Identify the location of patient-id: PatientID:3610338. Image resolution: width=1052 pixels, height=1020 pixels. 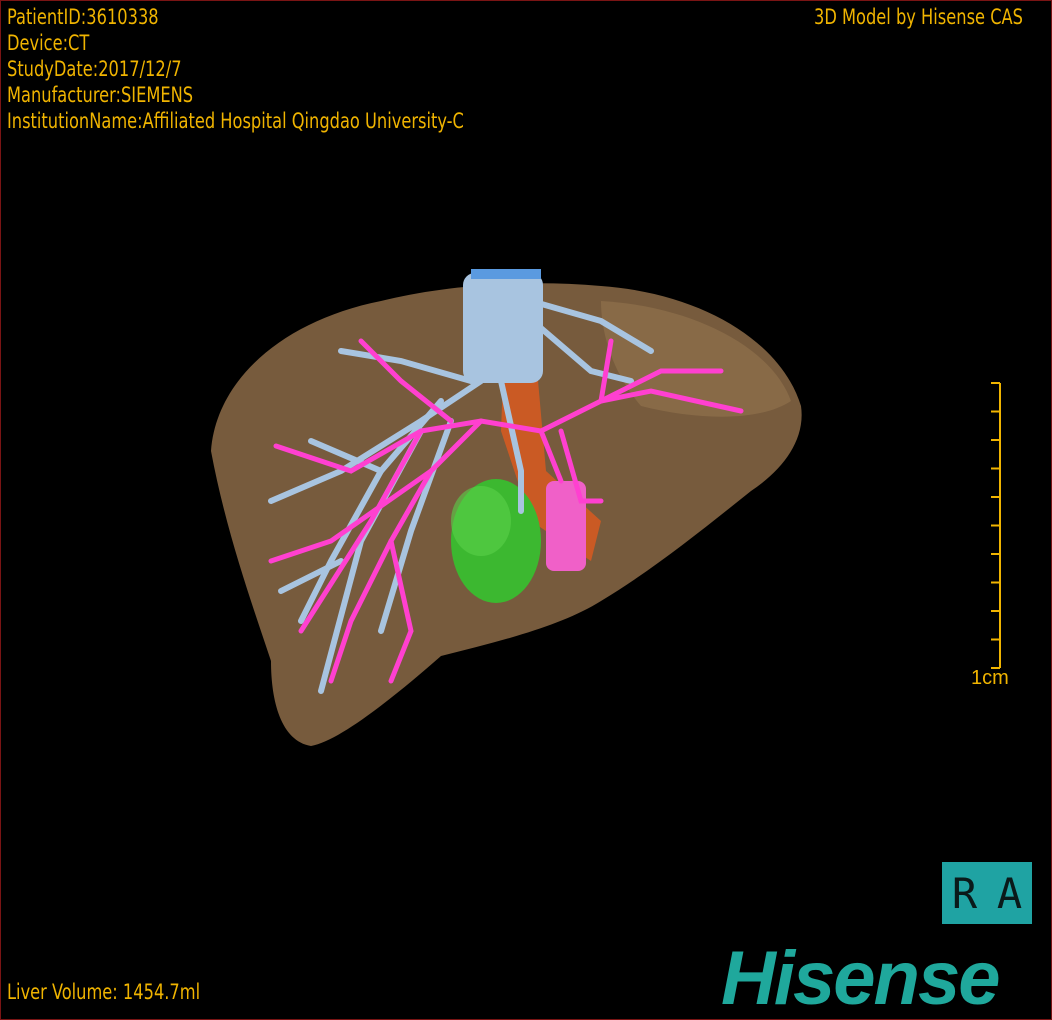
(83, 17).